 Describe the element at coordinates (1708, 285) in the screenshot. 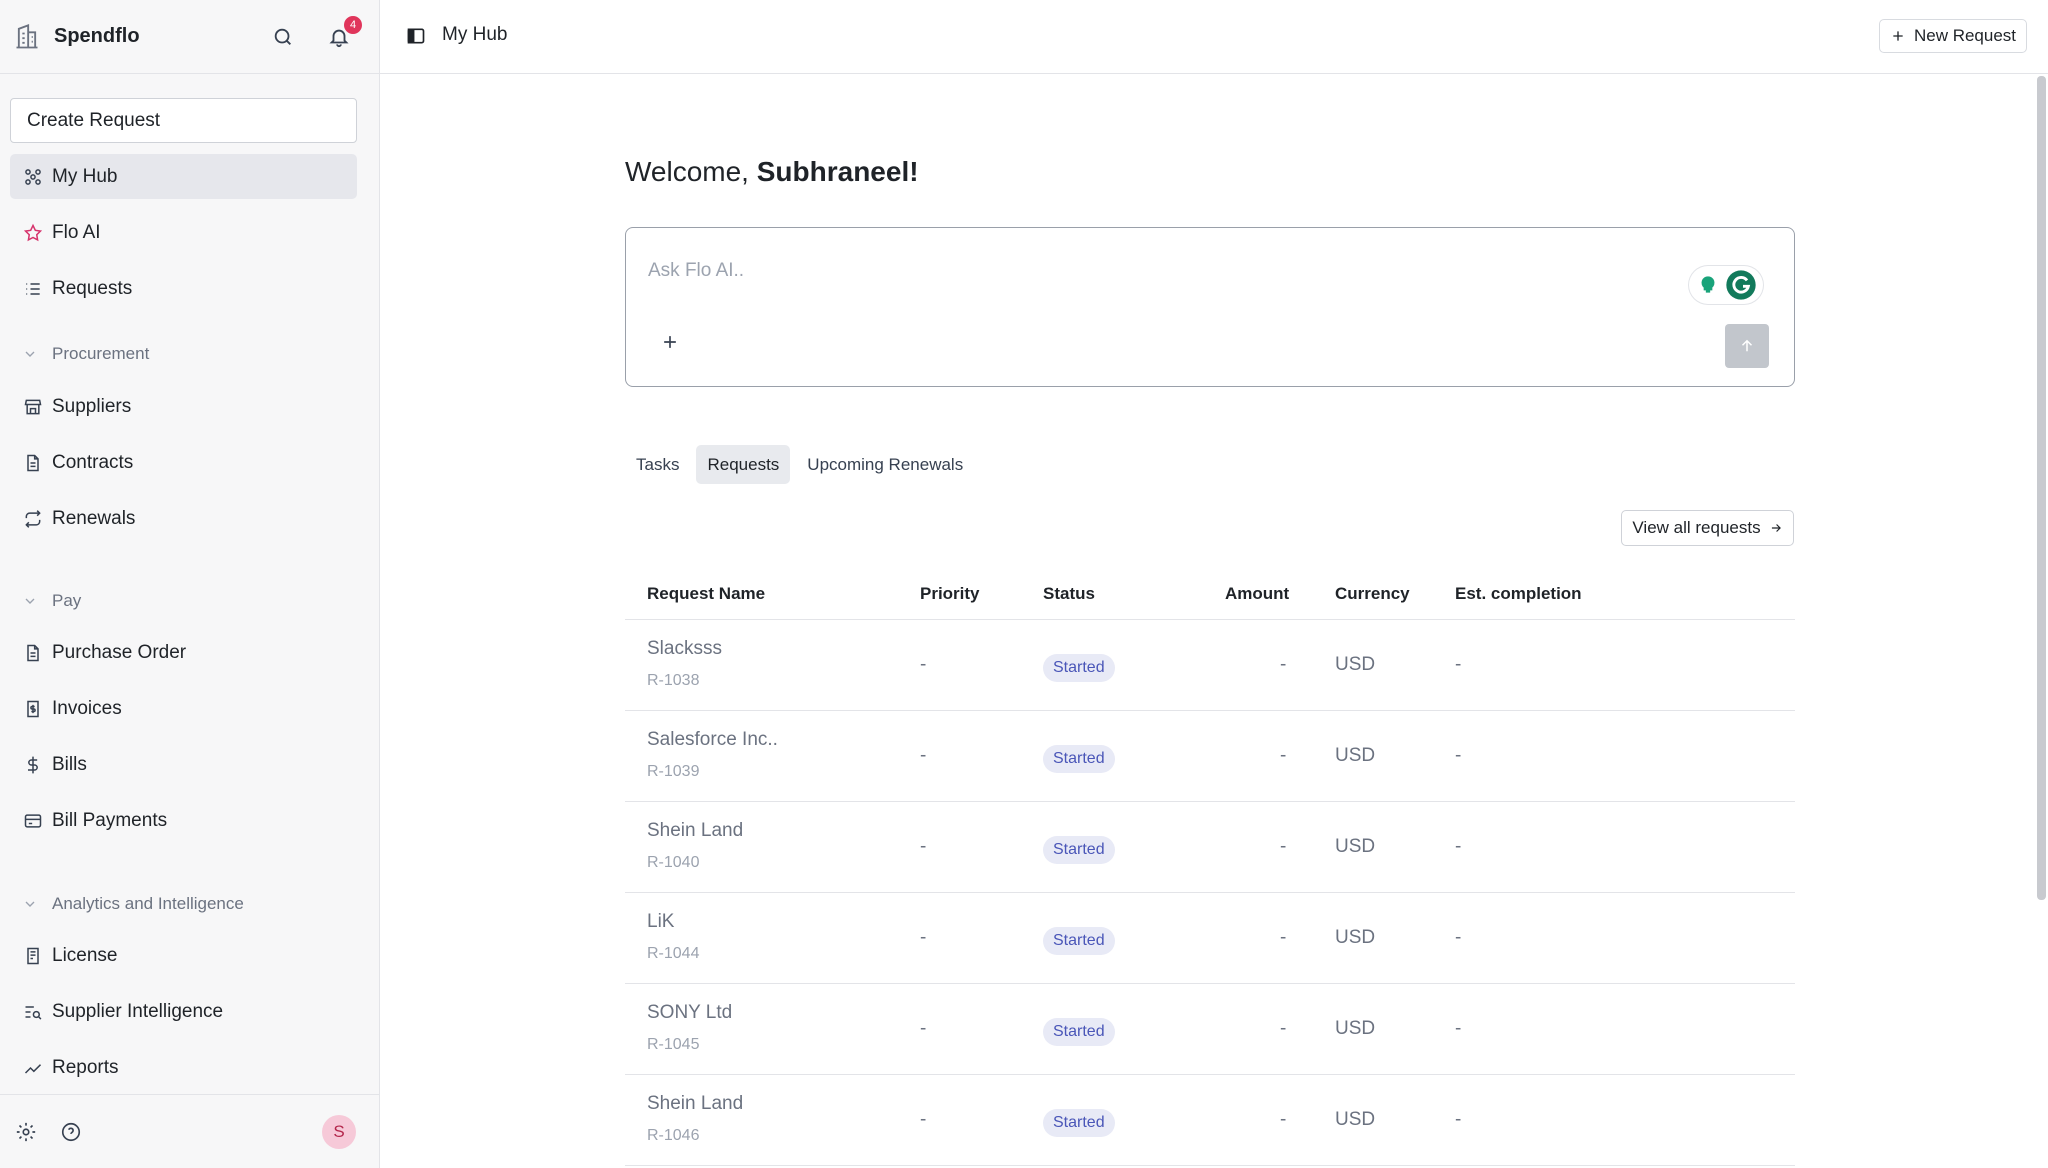

I see `lightbulb-icon` at that location.